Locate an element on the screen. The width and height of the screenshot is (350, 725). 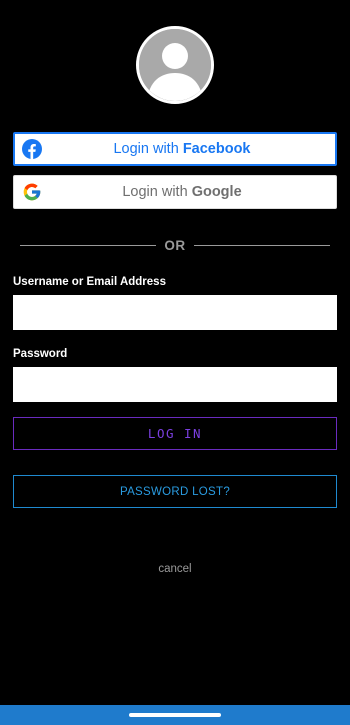
password-input is located at coordinates (175, 384).